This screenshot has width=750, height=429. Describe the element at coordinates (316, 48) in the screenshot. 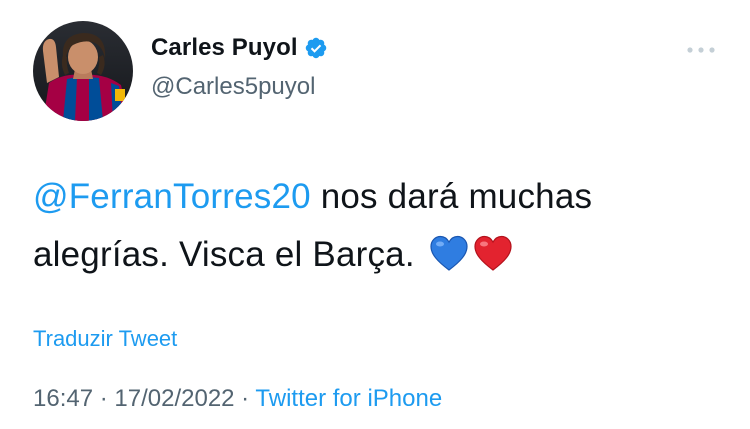

I see `verified-badge-icon` at that location.